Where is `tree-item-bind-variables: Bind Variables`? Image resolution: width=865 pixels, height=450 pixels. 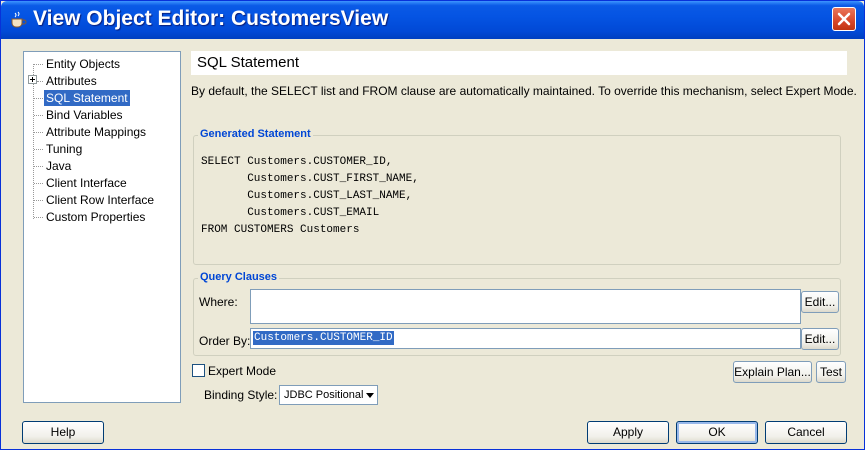
tree-item-bind-variables: Bind Variables is located at coordinates (84, 115).